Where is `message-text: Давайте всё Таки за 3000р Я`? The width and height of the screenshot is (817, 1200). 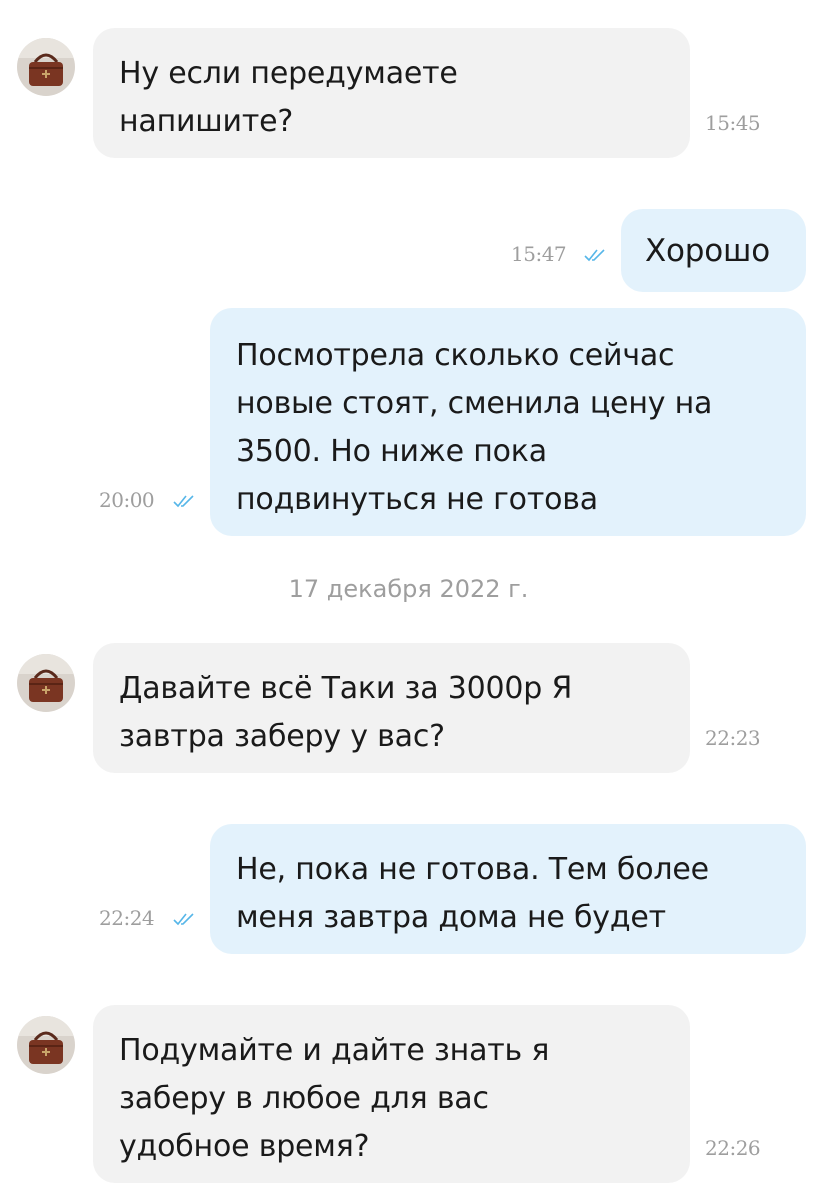
message-text: Давайте всё Таки за 3000р Я is located at coordinates (346, 688).